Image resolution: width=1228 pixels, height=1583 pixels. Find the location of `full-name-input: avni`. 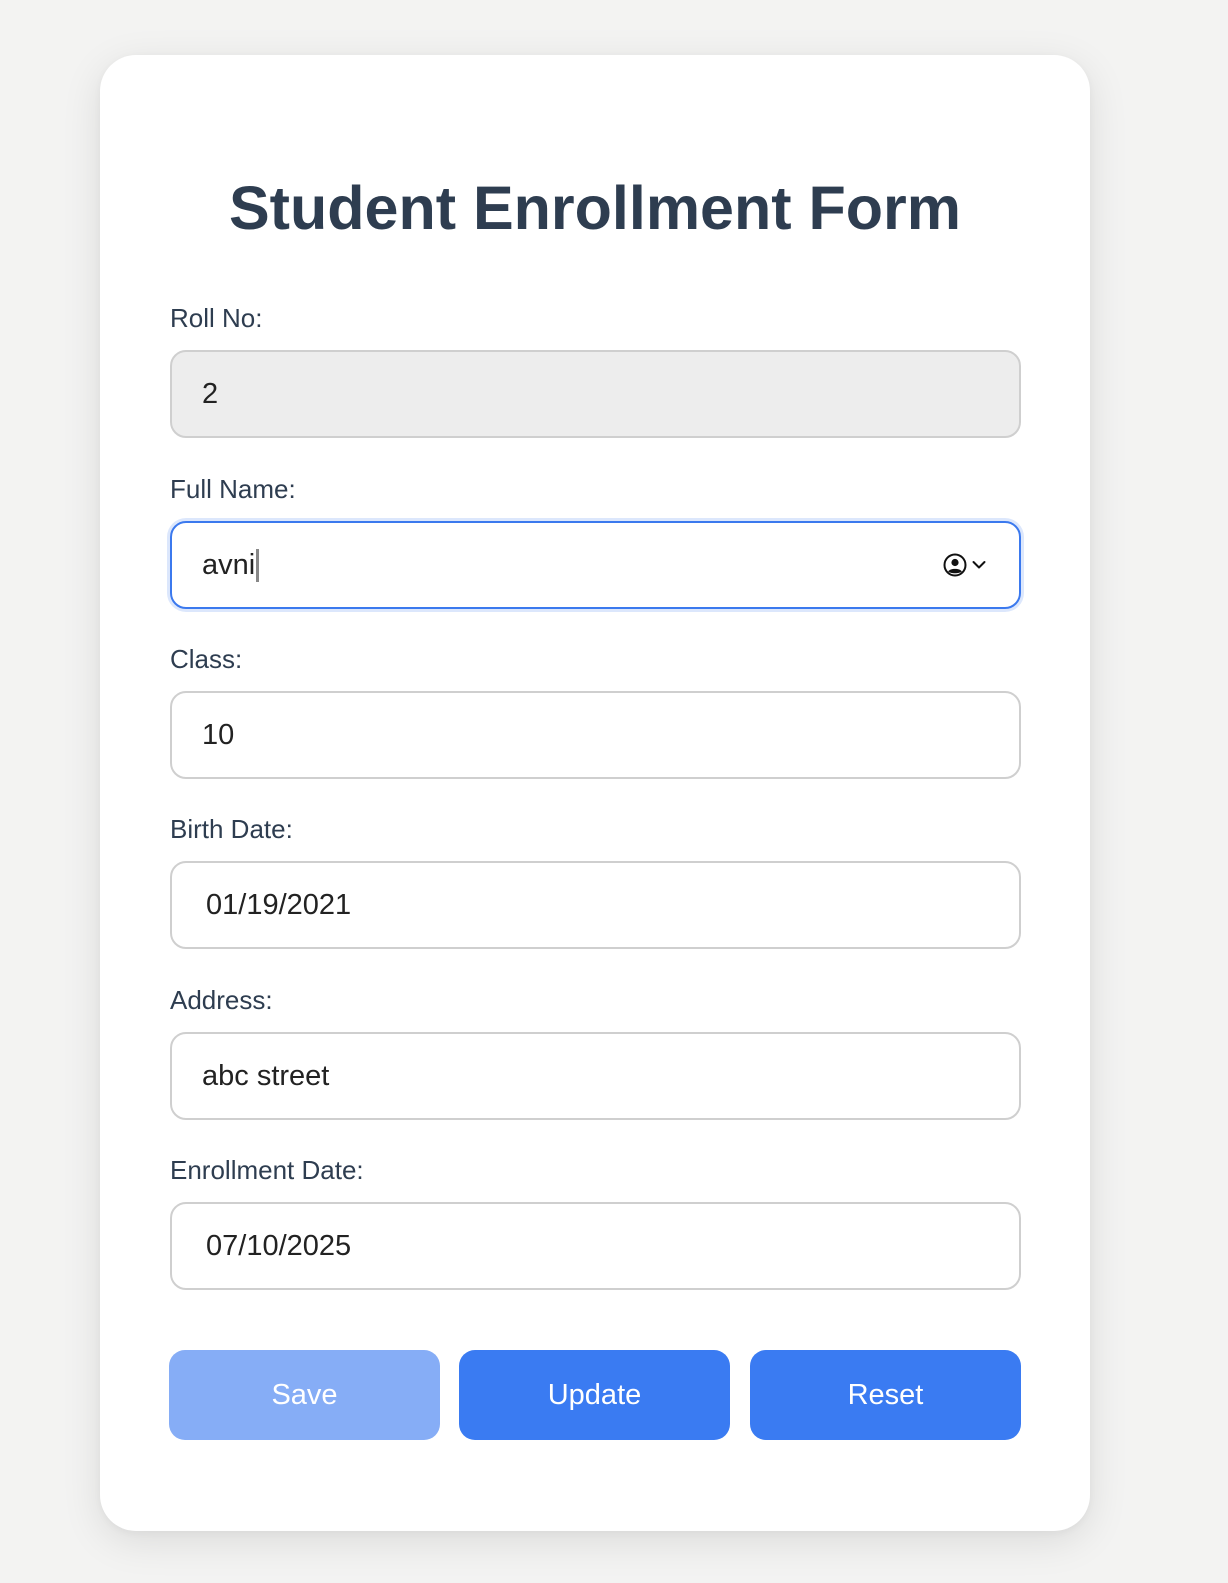

full-name-input: avni is located at coordinates (595, 565).